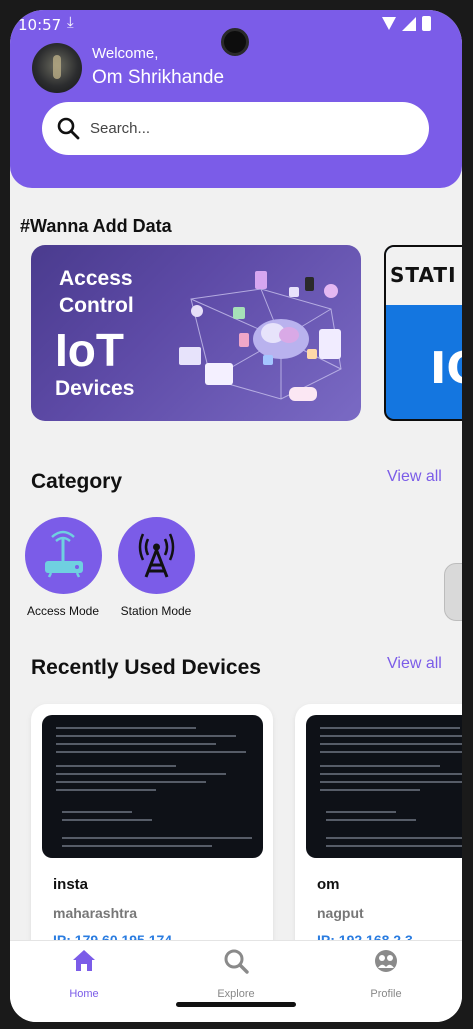 The height and width of the screenshot is (1029, 473). Describe the element at coordinates (125, 53) in the screenshot. I see `welcome-text: Welcome,` at that location.